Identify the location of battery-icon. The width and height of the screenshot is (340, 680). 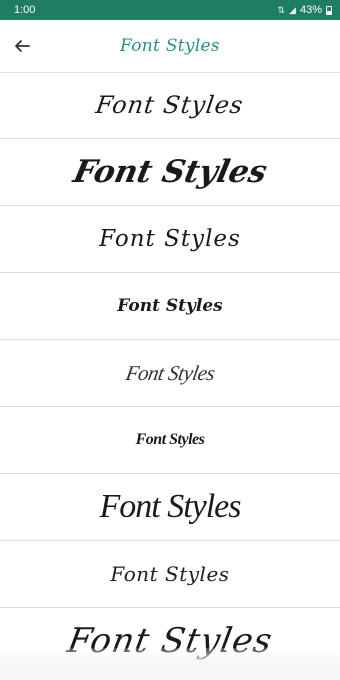
(329, 10).